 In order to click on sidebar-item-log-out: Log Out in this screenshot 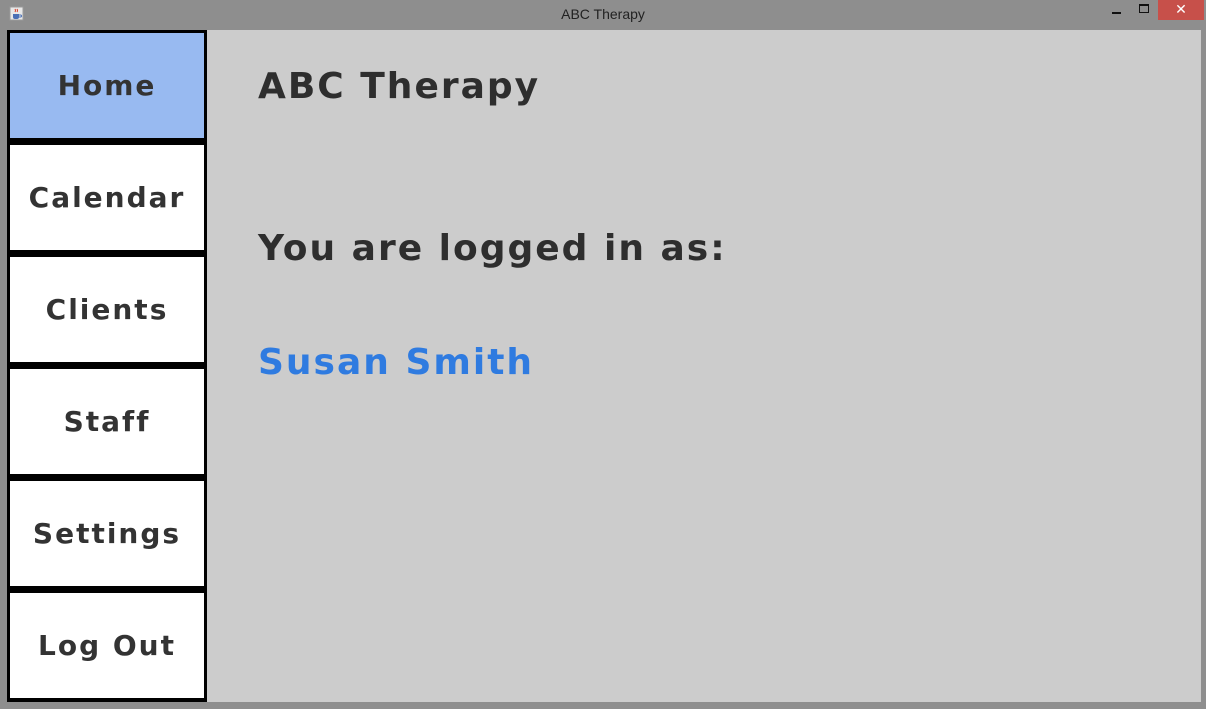, I will do `click(107, 645)`.